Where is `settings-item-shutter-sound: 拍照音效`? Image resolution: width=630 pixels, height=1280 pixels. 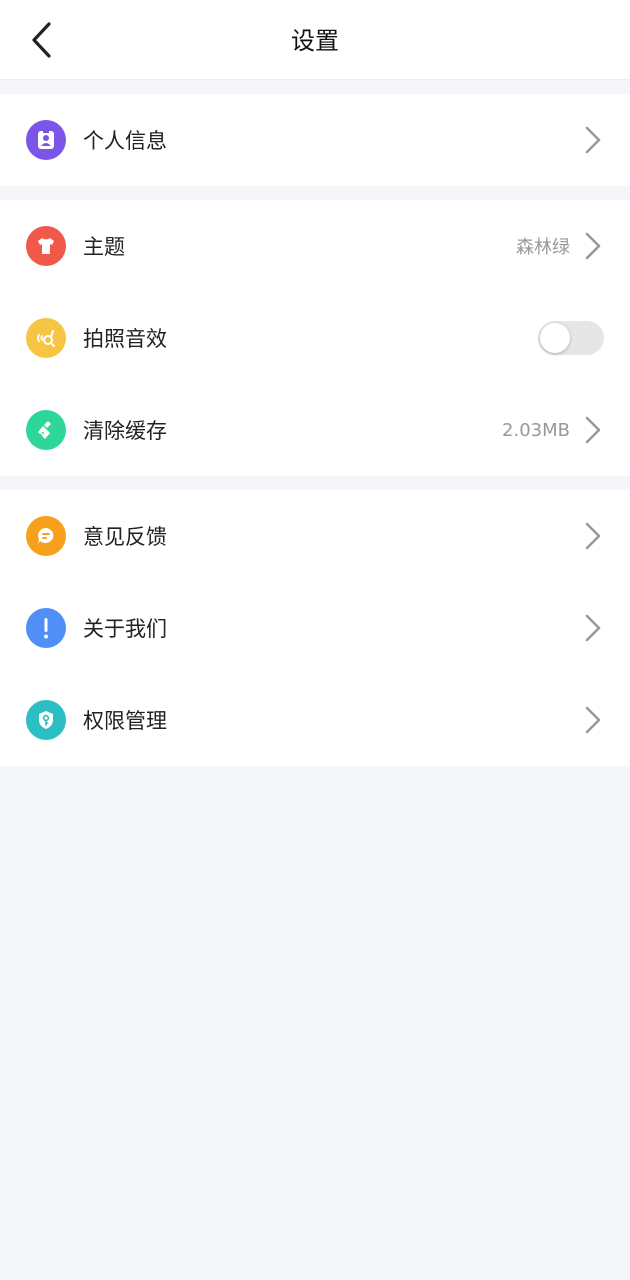
settings-item-shutter-sound: 拍照音效 is located at coordinates (315, 338).